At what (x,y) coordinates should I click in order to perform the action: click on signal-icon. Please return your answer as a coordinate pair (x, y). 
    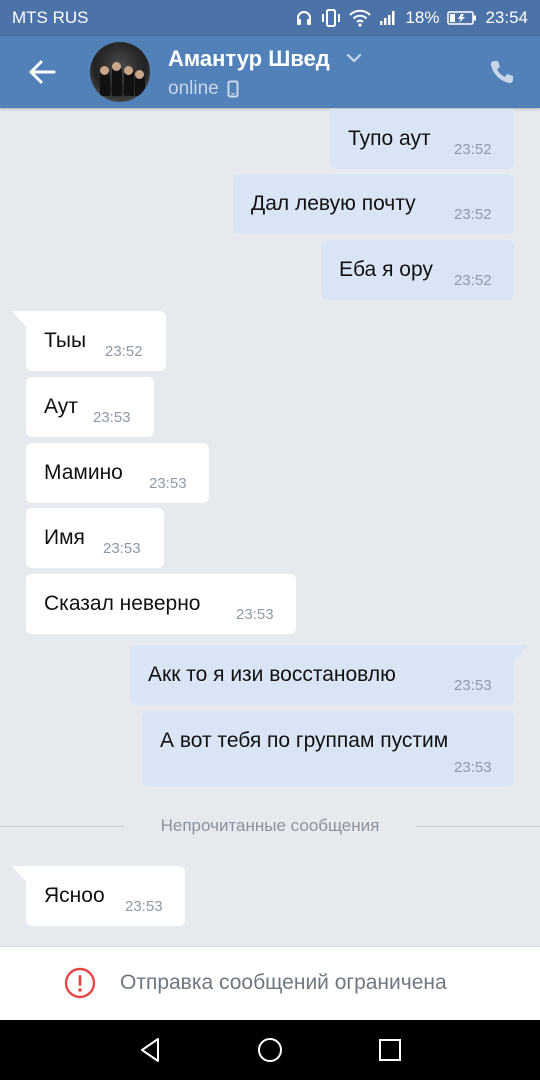
    Looking at the image, I should click on (387, 18).